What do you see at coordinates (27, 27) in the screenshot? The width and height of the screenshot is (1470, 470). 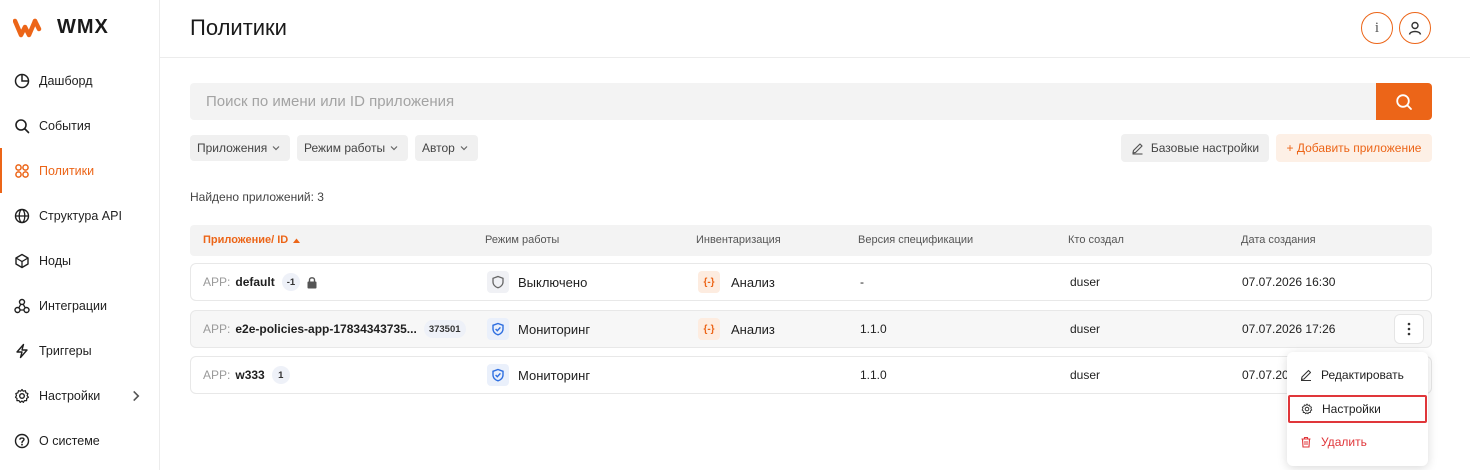 I see `wmx-logo-icon` at bounding box center [27, 27].